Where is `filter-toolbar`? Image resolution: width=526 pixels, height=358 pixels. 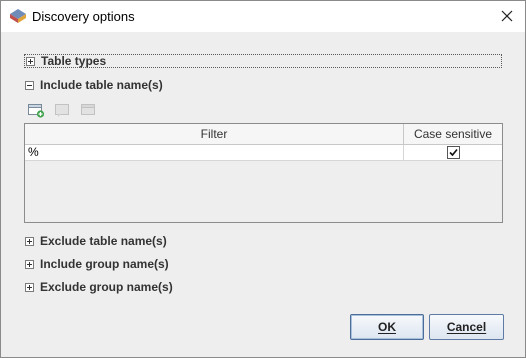 filter-toolbar is located at coordinates (62, 110).